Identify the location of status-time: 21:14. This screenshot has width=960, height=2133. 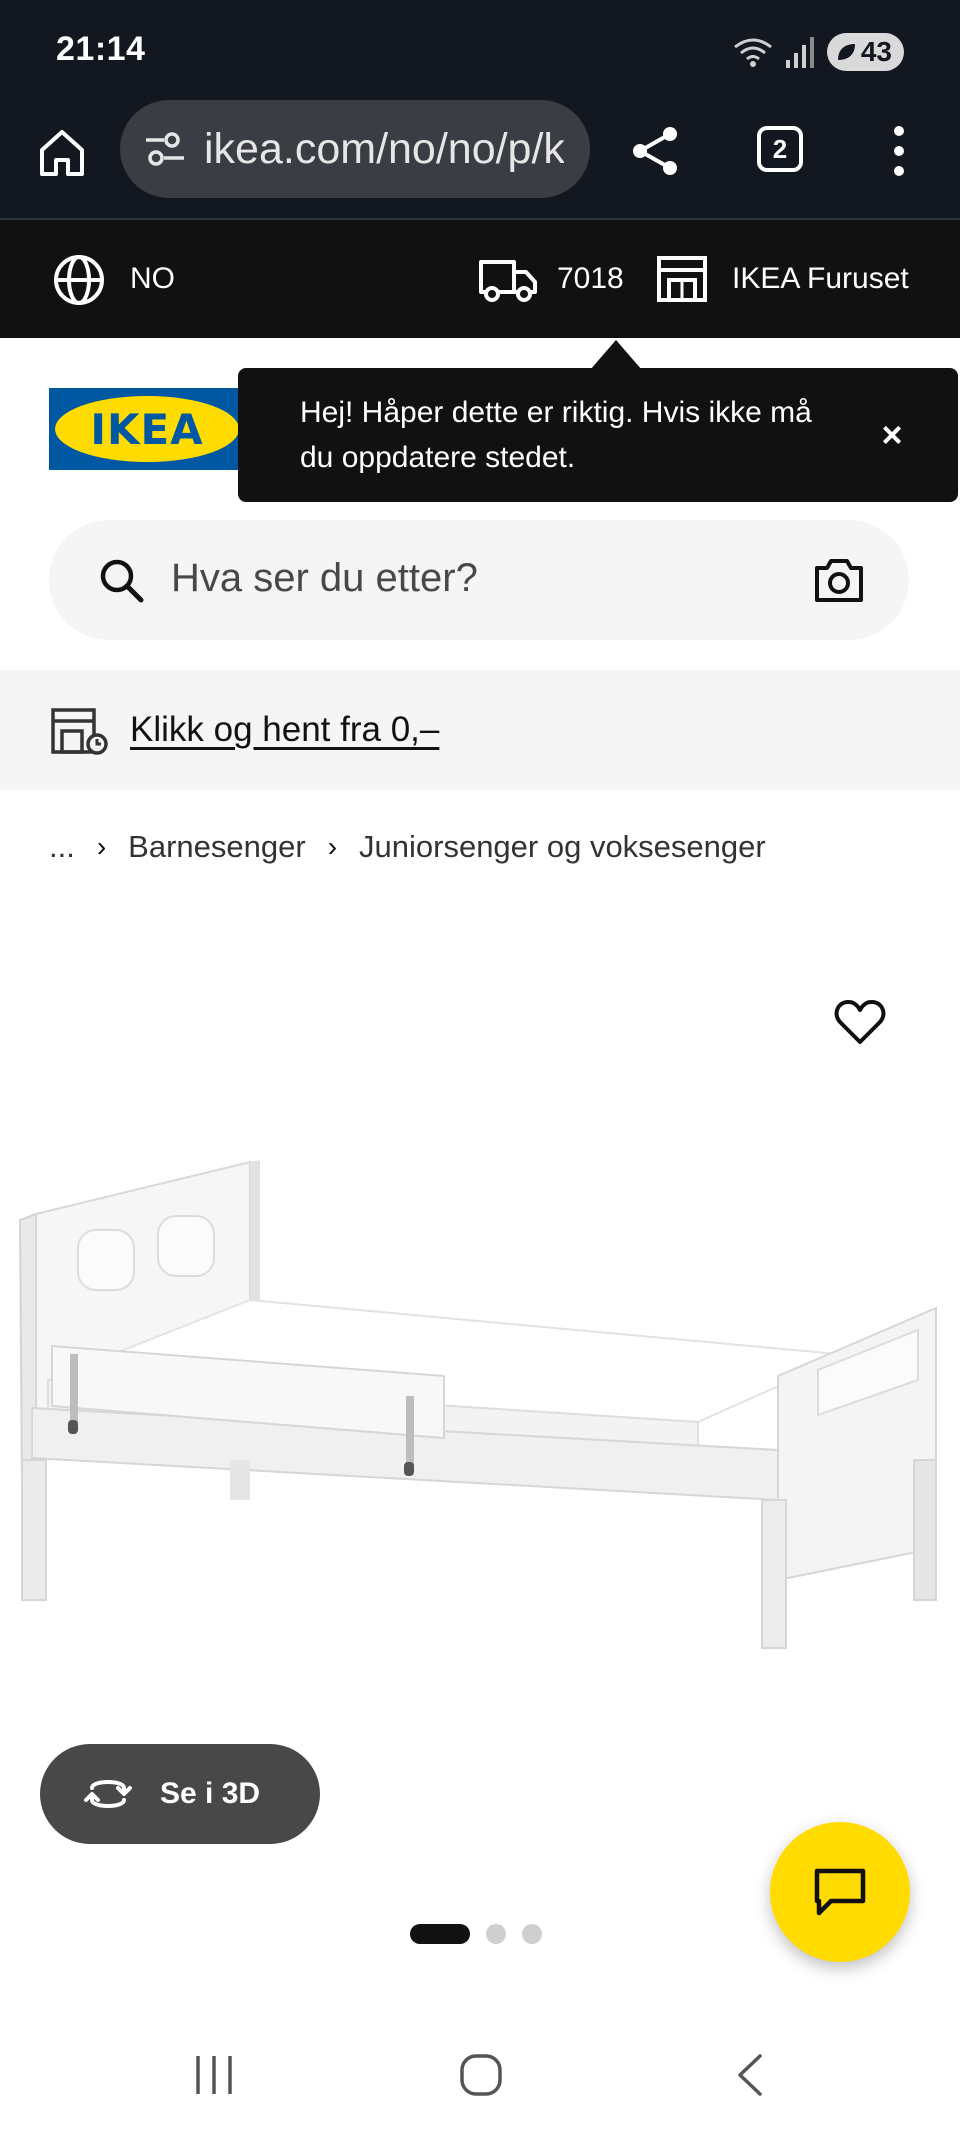
(101, 49).